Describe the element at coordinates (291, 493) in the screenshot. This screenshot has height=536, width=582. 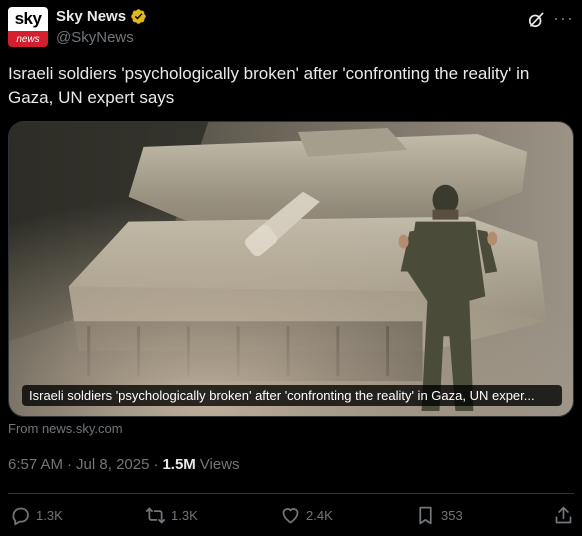
I see `divider` at that location.